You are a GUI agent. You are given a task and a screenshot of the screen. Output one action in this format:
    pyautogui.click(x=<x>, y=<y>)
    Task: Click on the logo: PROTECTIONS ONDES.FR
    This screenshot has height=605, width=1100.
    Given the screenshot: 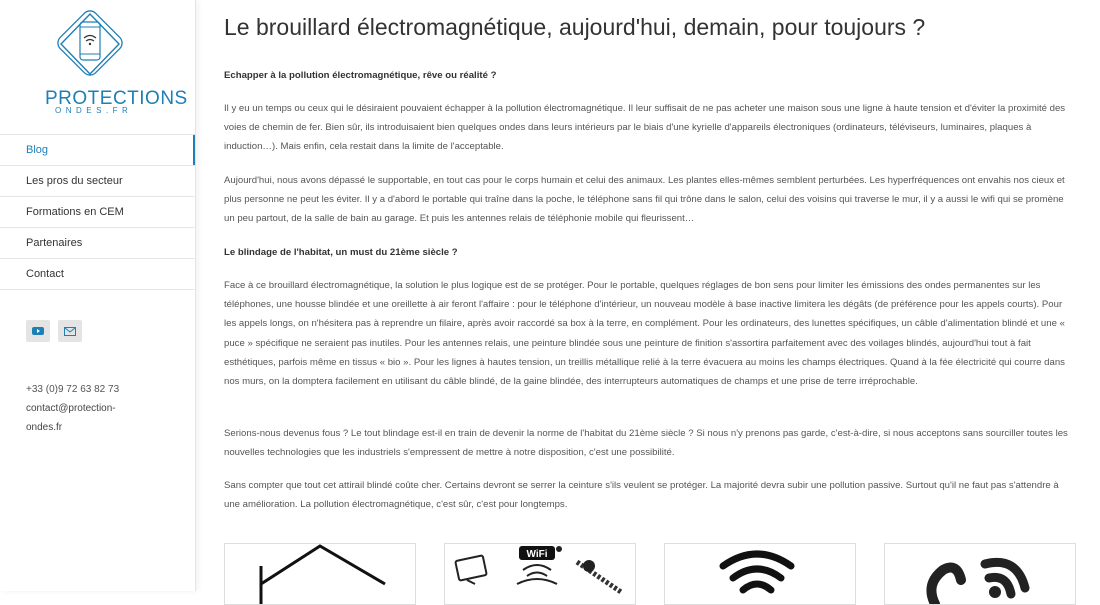 What is the action you would take?
    pyautogui.click(x=103, y=62)
    